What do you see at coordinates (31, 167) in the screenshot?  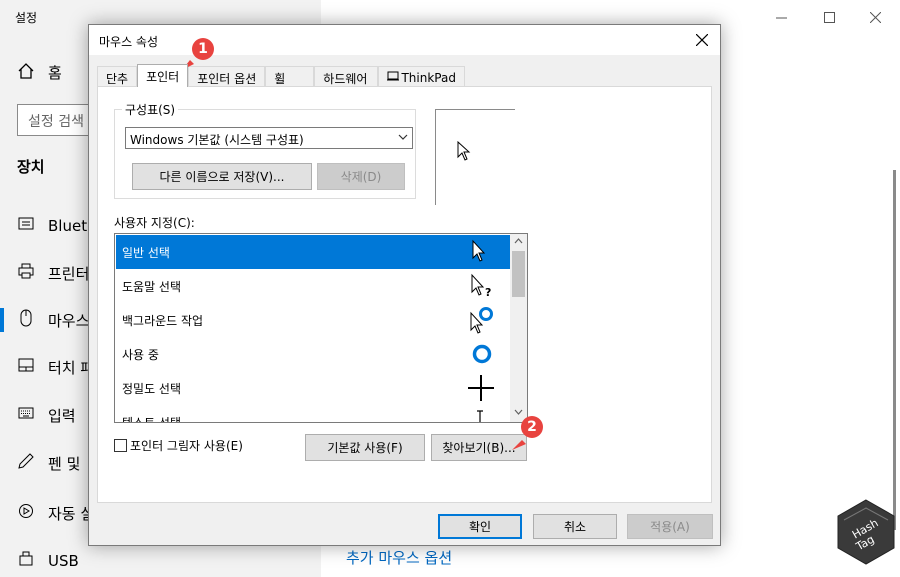 I see `section-title: 장치` at bounding box center [31, 167].